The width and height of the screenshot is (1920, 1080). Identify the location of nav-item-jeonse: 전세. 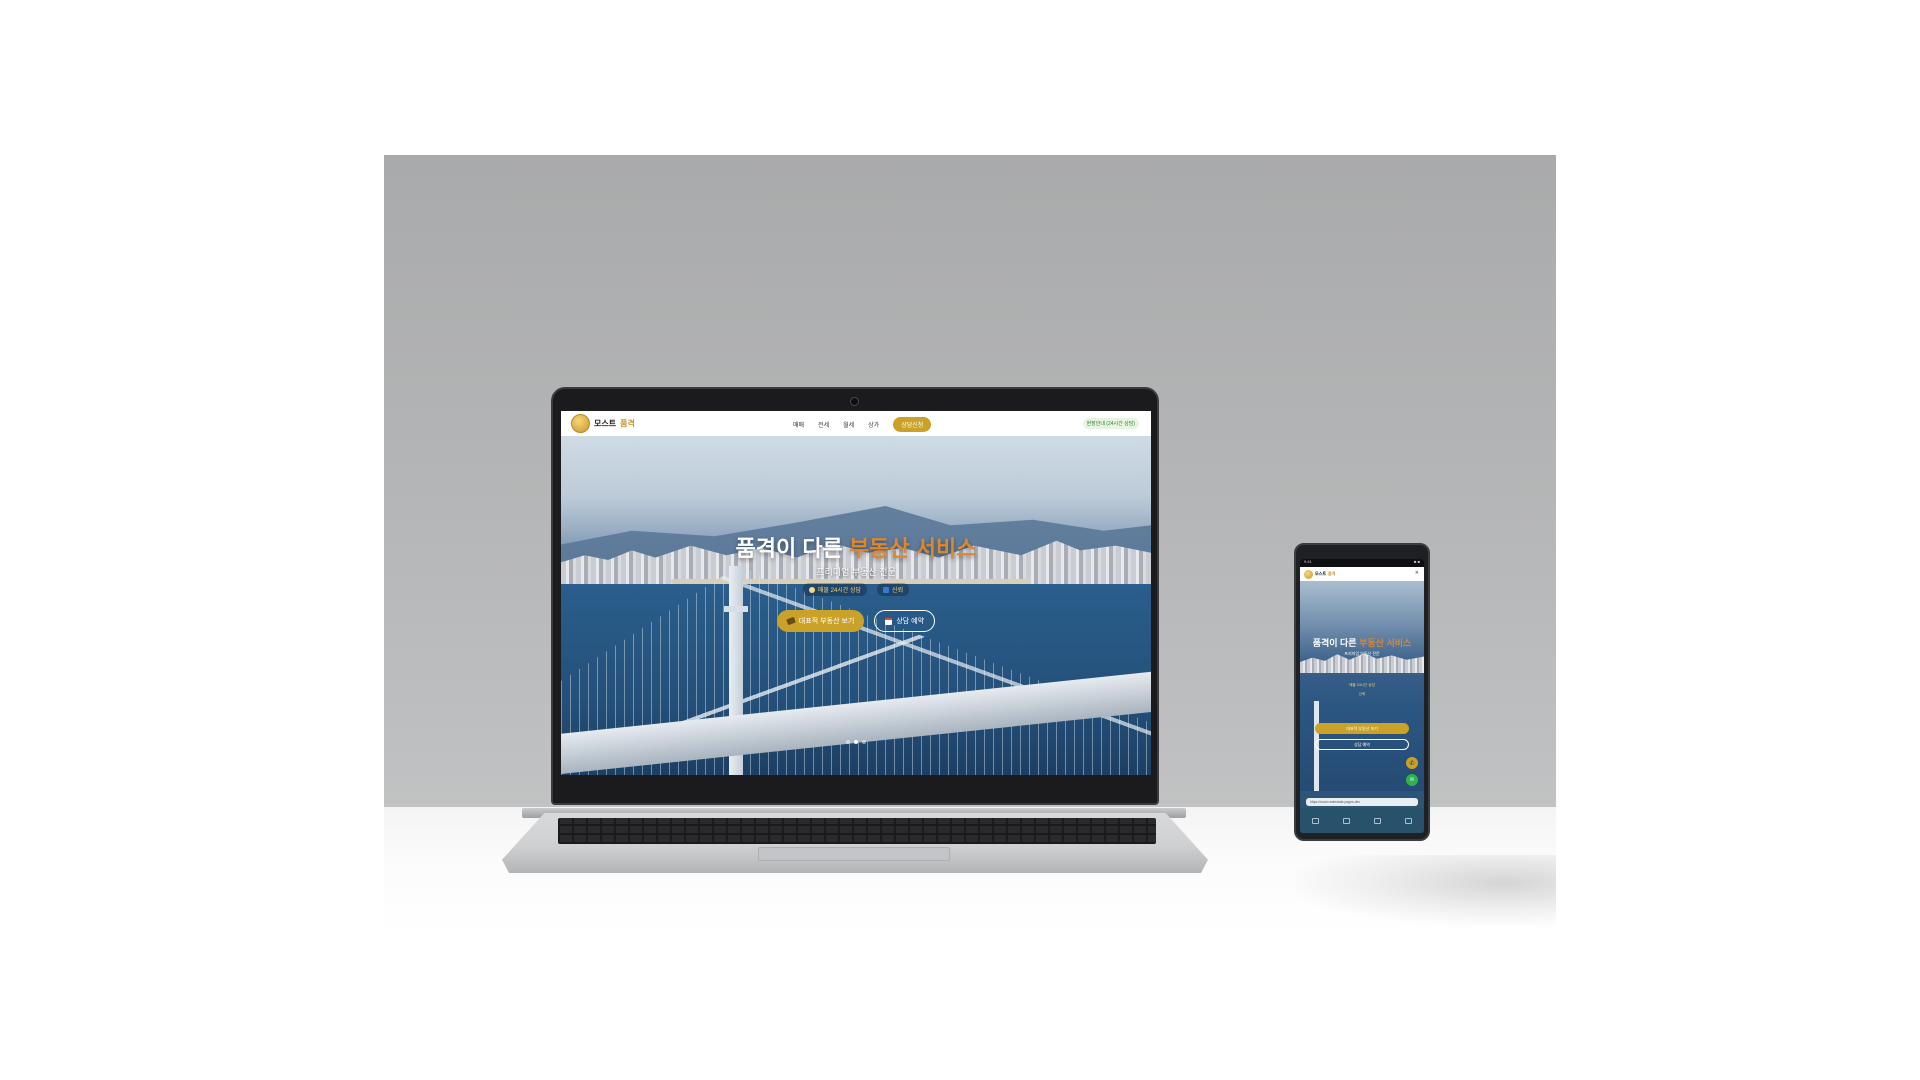
(823, 424).